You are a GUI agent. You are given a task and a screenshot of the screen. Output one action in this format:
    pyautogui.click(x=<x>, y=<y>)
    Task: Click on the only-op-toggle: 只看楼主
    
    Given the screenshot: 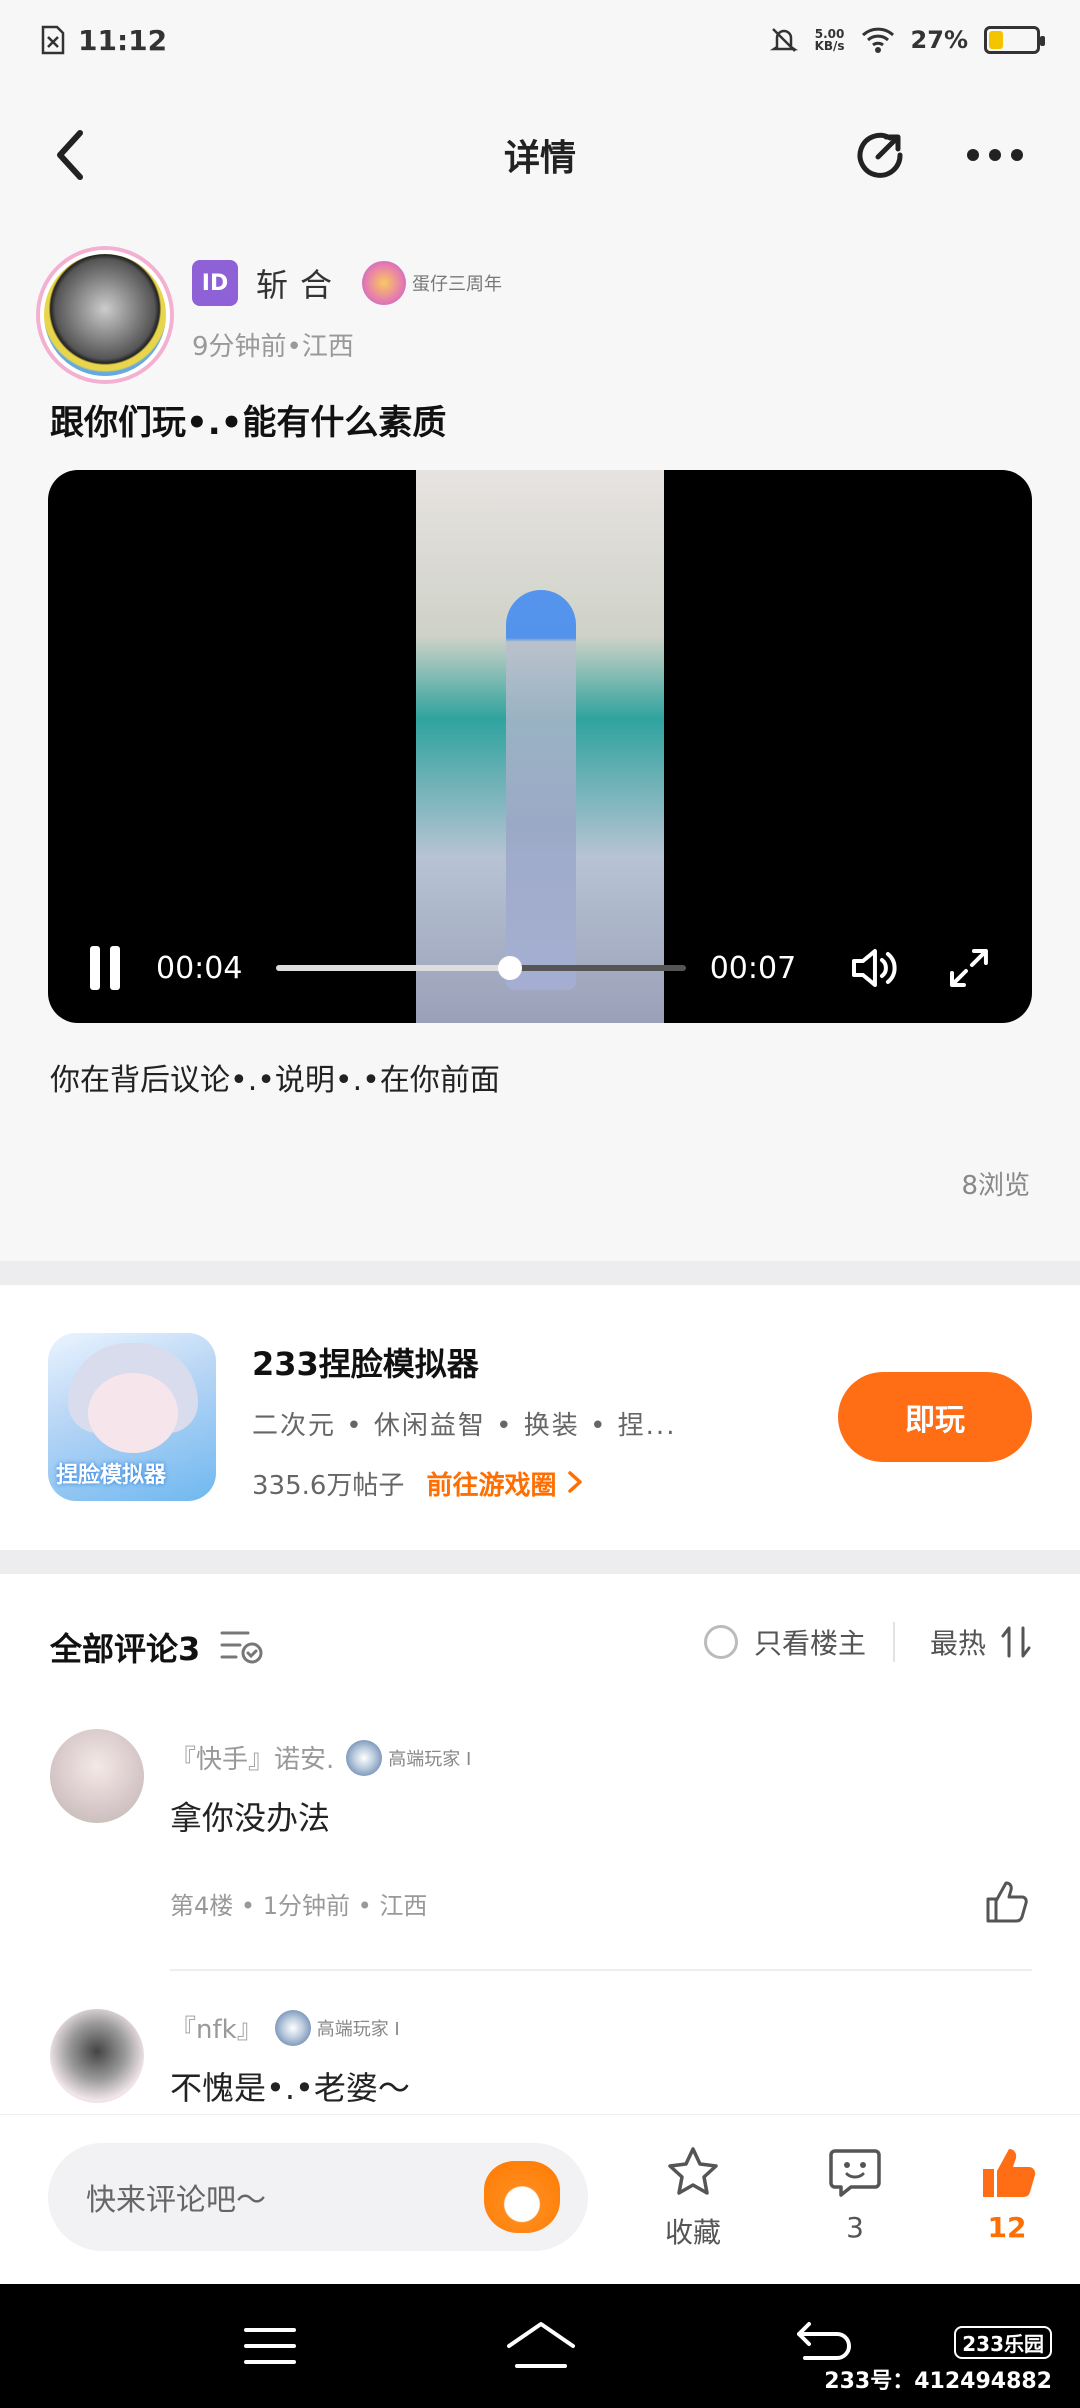 What is the action you would take?
    pyautogui.click(x=784, y=1642)
    